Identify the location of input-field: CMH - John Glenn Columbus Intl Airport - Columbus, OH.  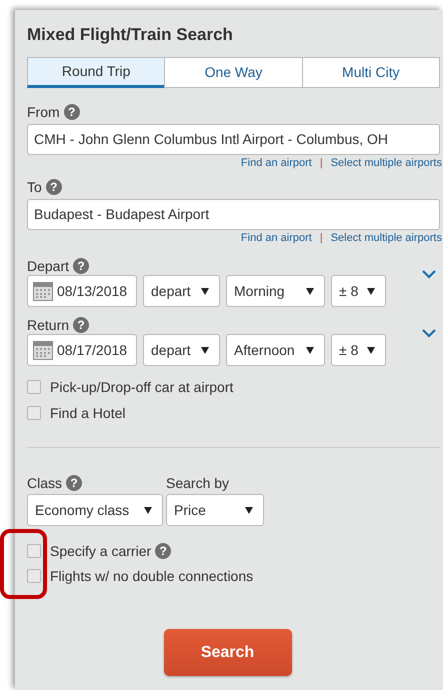
(233, 139).